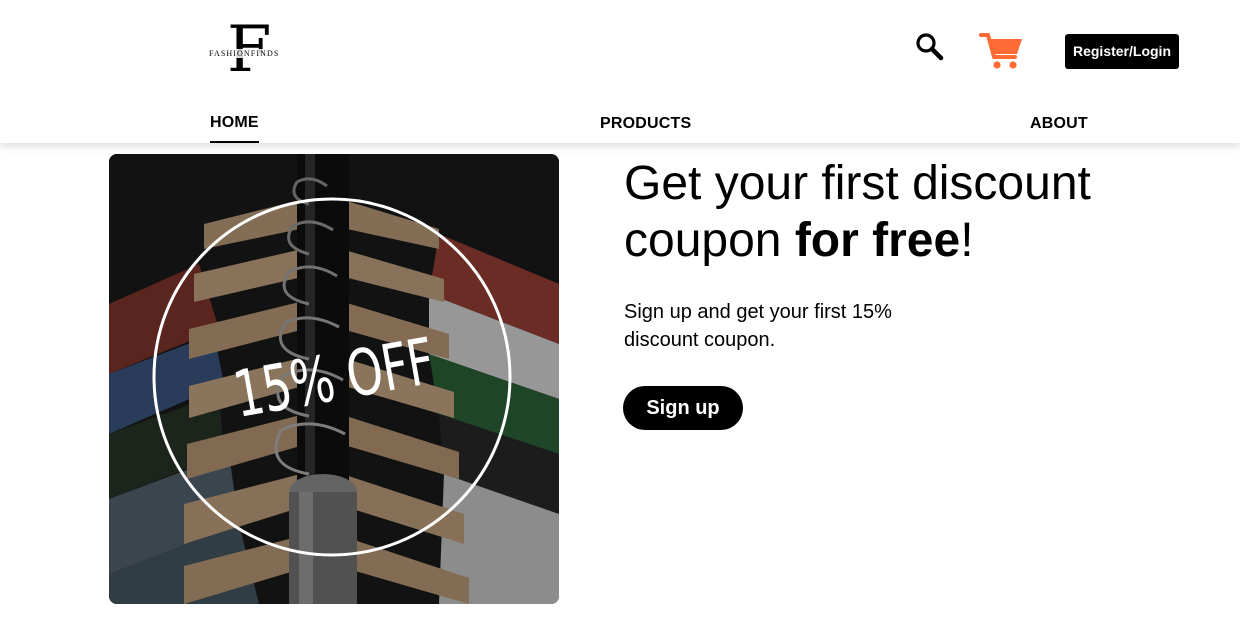 This screenshot has width=1240, height=629. I want to click on logo-wordmark: FASHIONFINDS, so click(244, 53).